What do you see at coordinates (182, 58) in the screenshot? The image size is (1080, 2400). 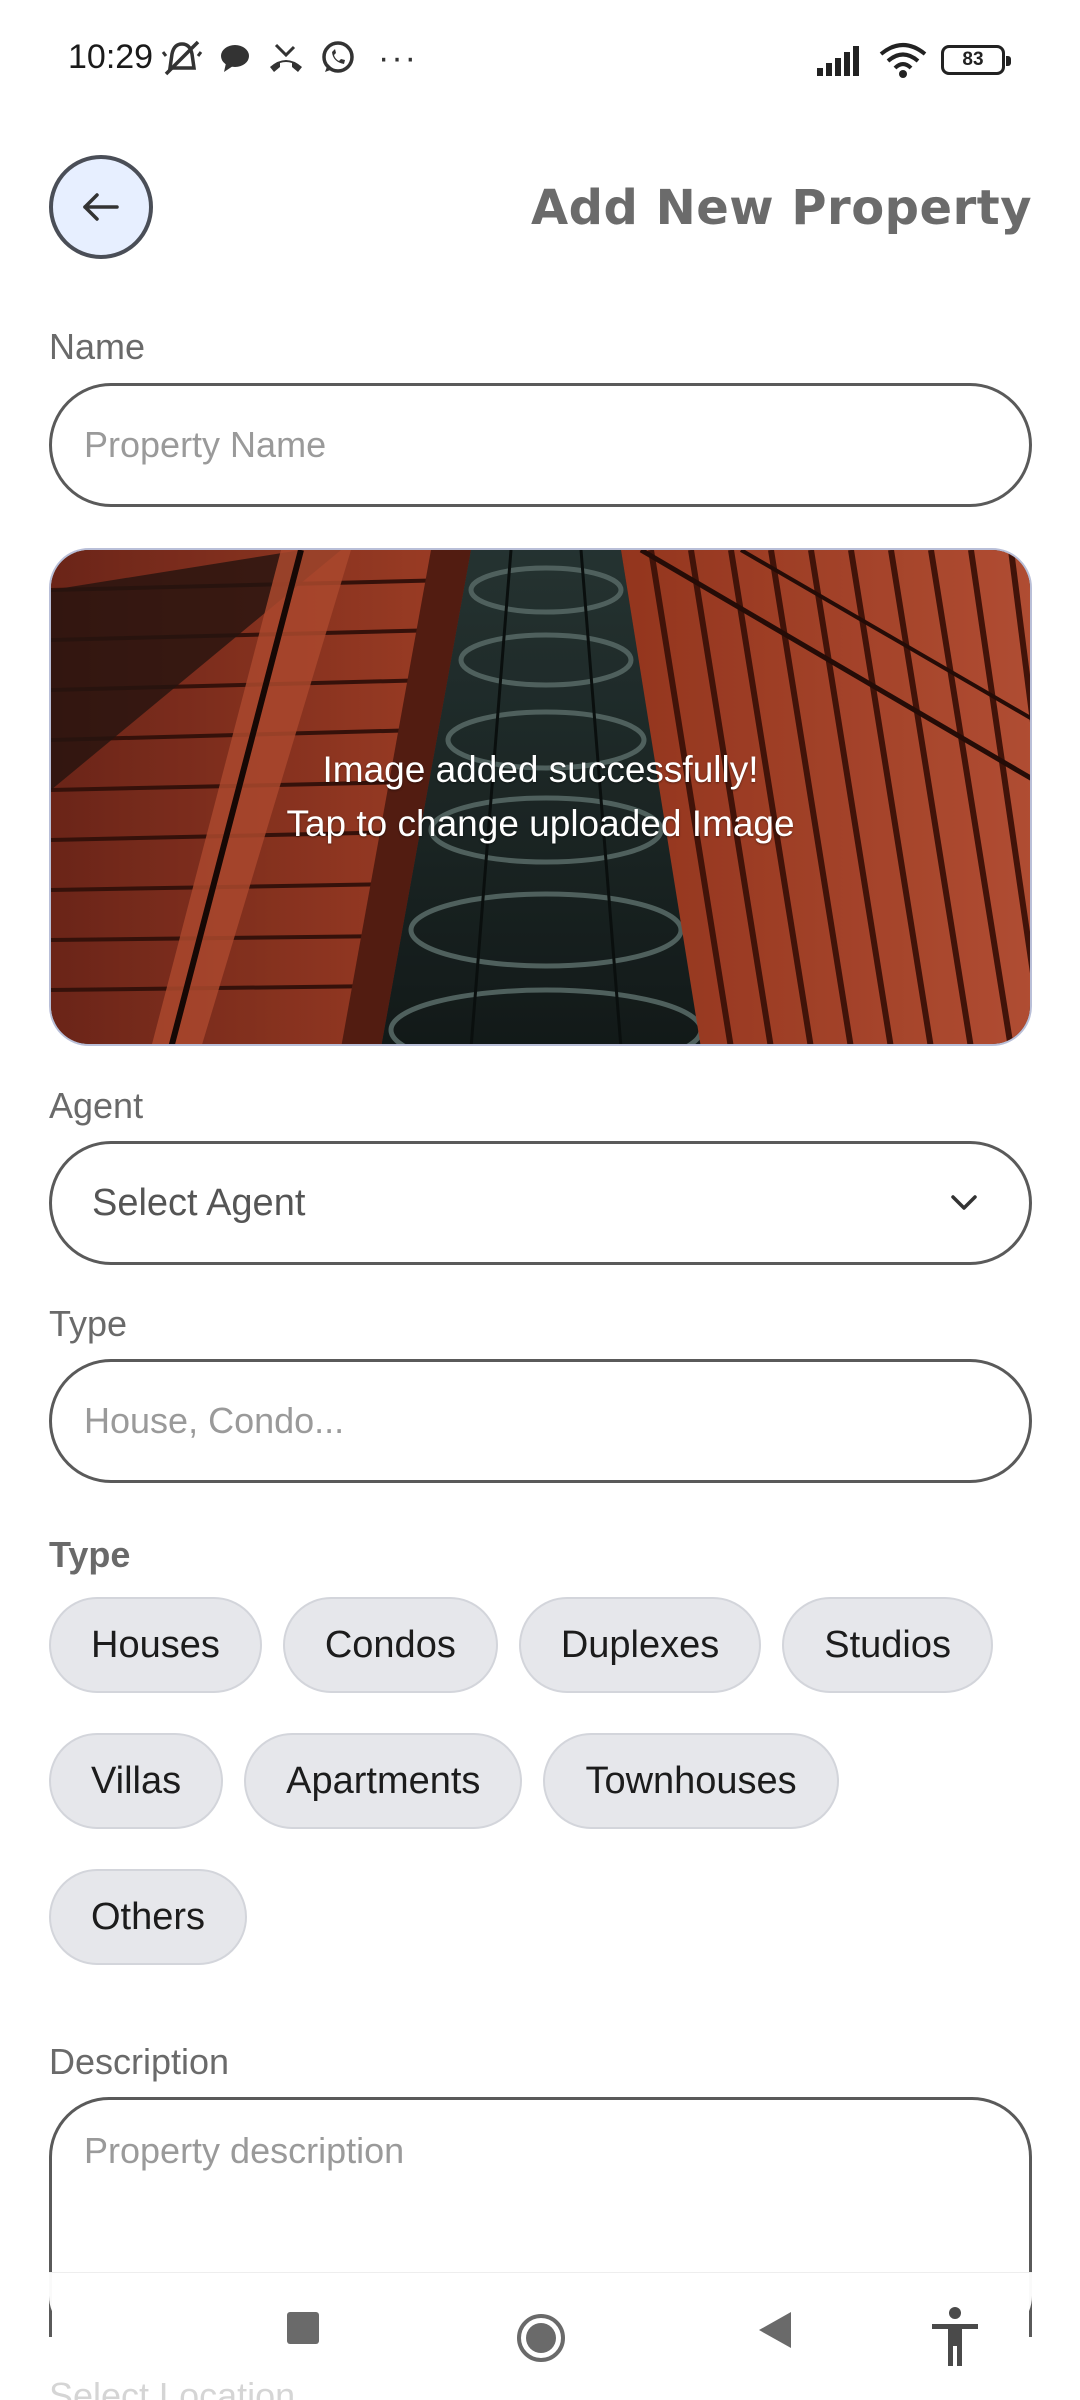 I see `bell-off-icon` at bounding box center [182, 58].